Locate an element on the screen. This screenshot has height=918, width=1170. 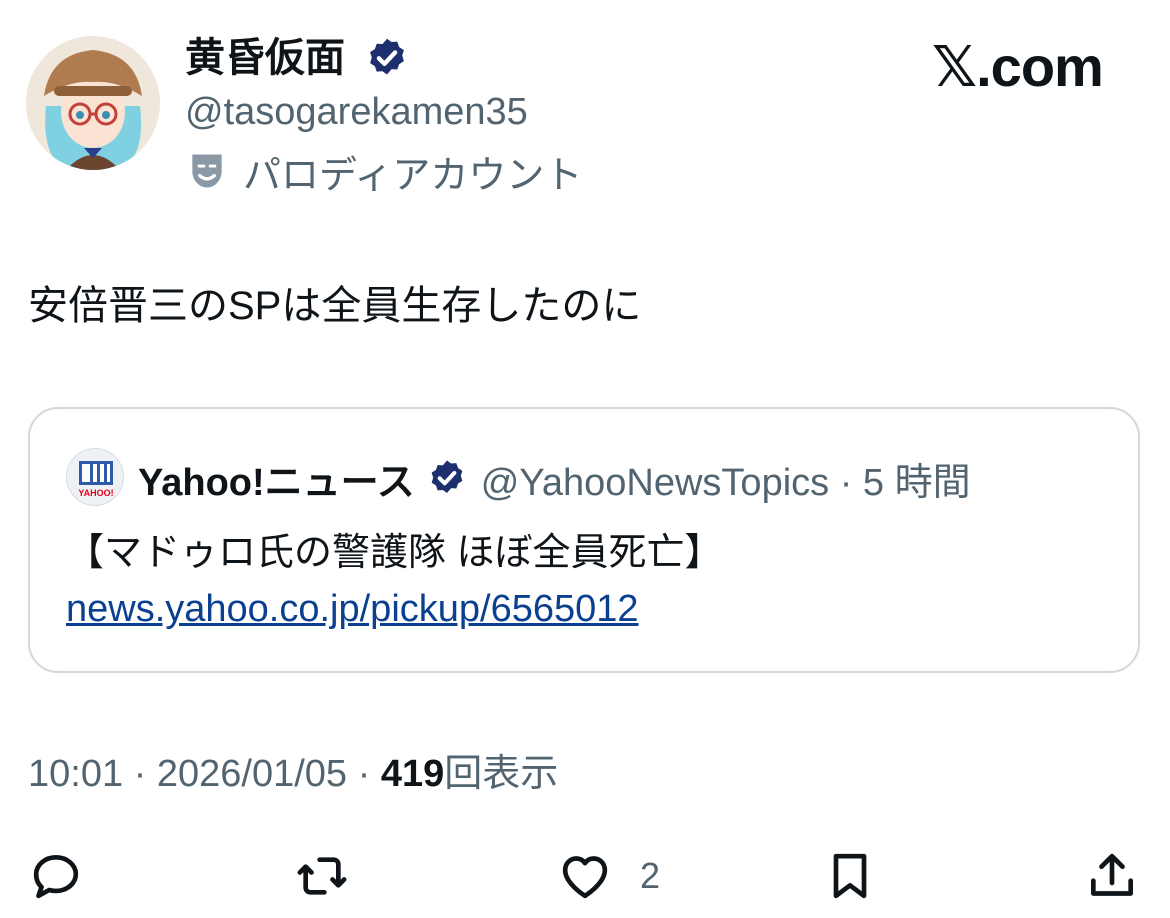
like-button is located at coordinates (585, 876).